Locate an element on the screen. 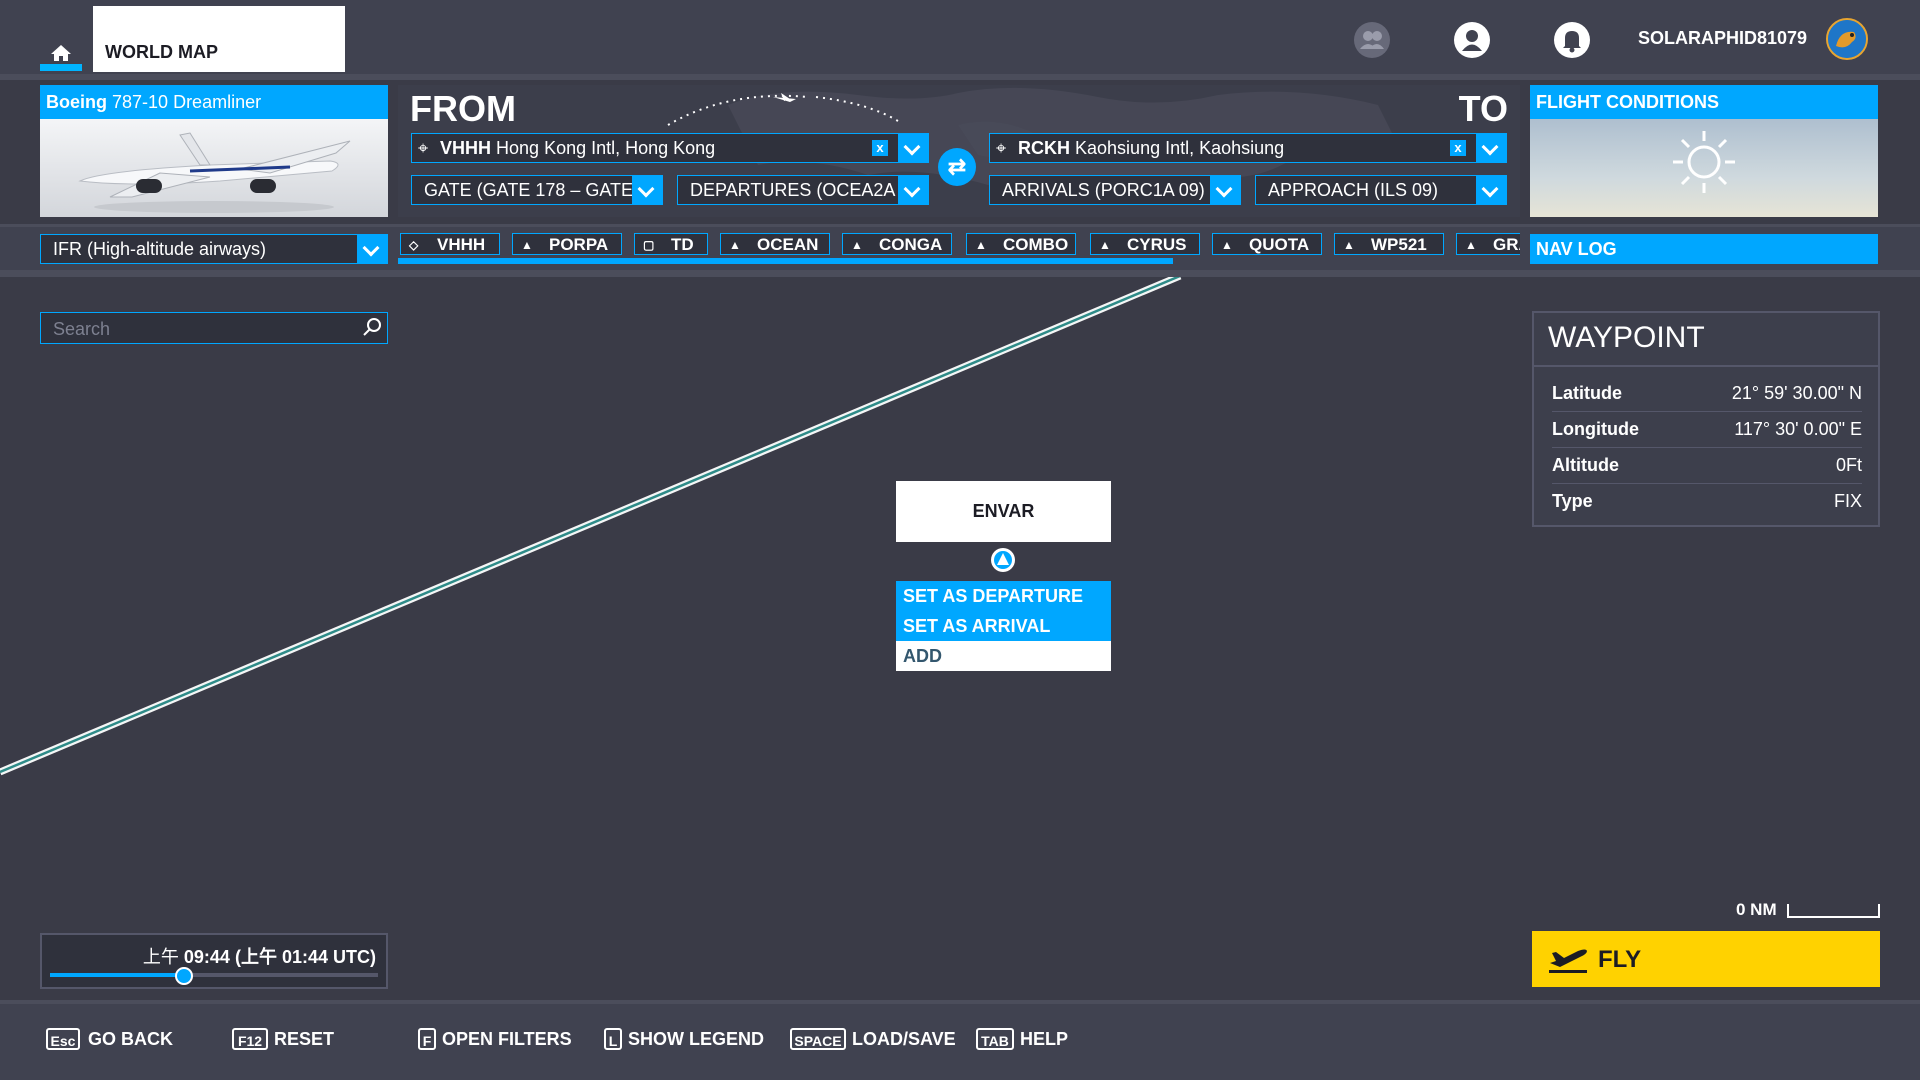  from-label: FROM is located at coordinates (463, 108).